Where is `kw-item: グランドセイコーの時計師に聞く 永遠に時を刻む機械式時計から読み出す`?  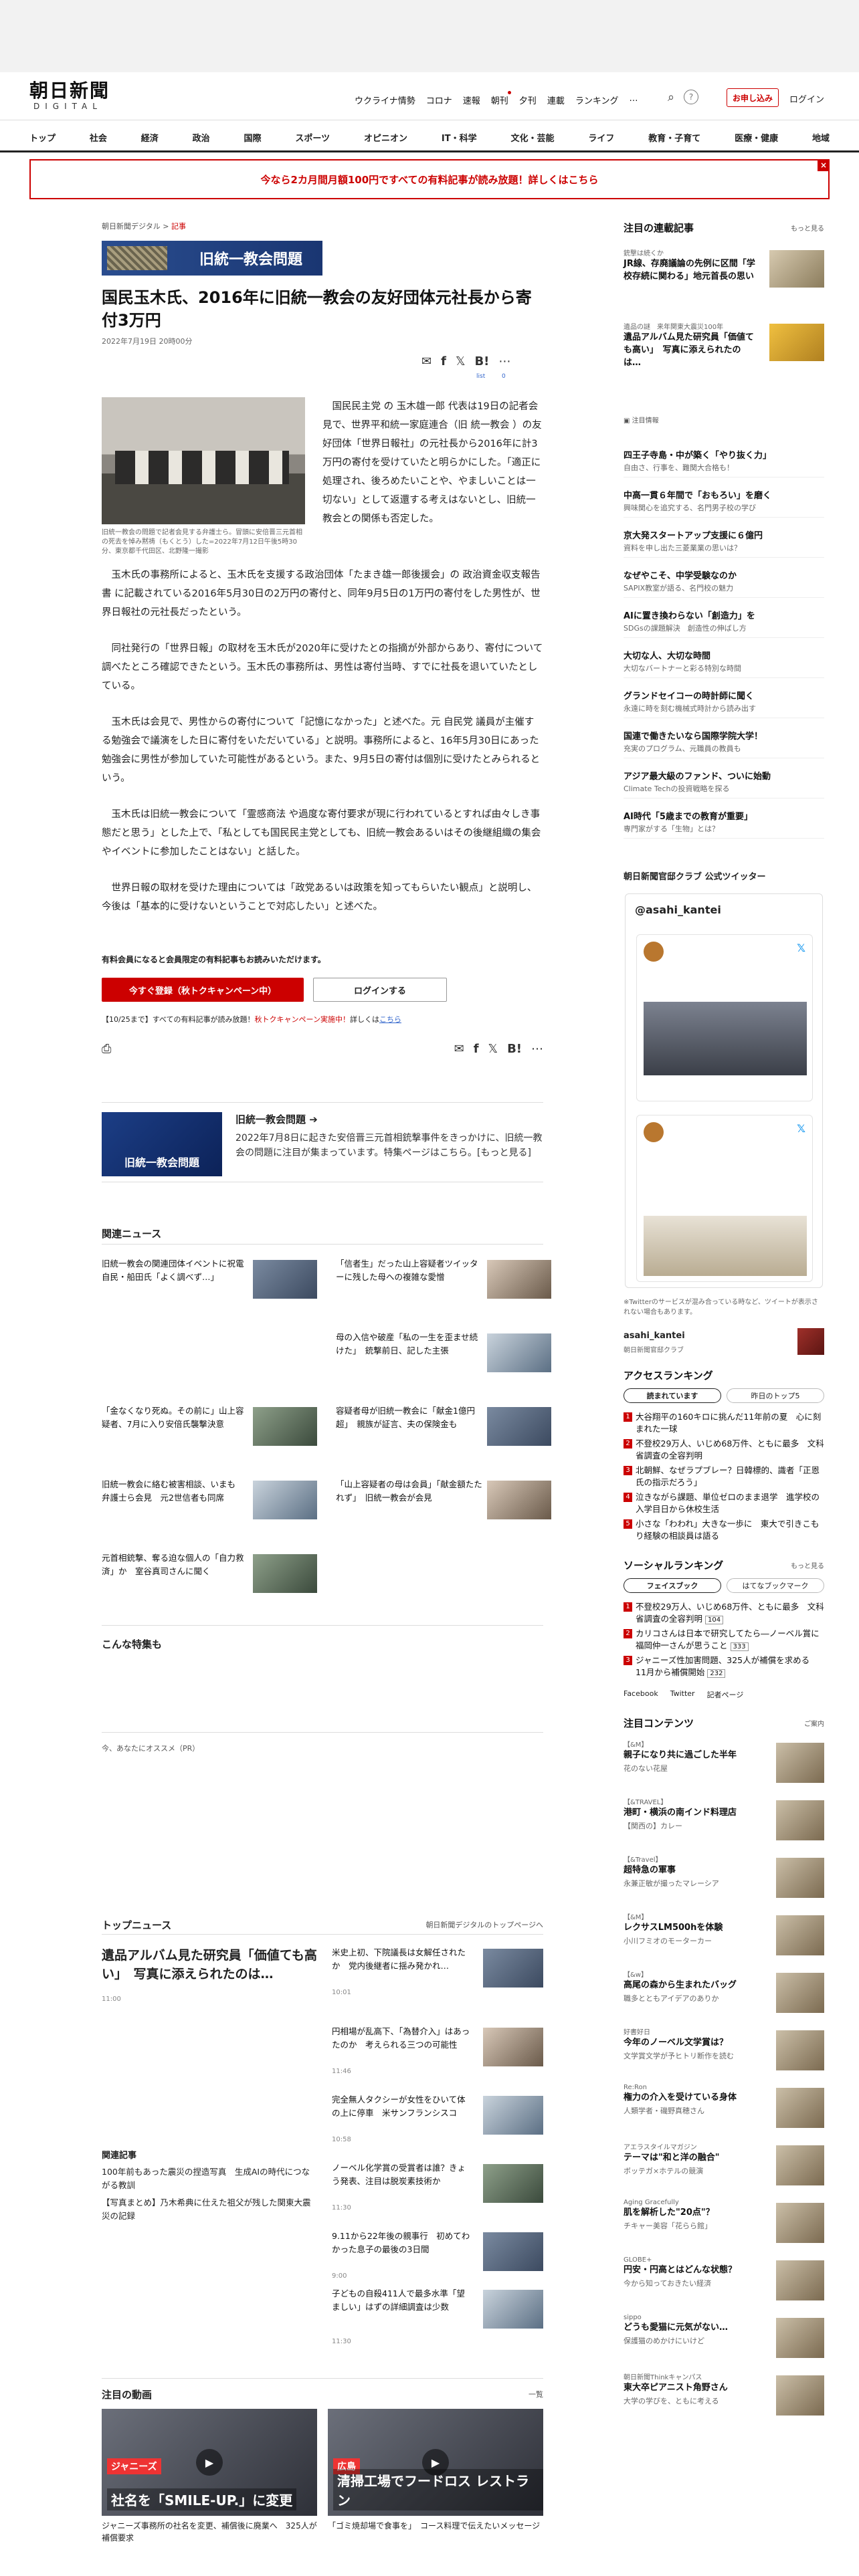
kw-item: グランドセイコーの時計師に聞く 永遠に時を刻む機械式時計から読み出す is located at coordinates (724, 703).